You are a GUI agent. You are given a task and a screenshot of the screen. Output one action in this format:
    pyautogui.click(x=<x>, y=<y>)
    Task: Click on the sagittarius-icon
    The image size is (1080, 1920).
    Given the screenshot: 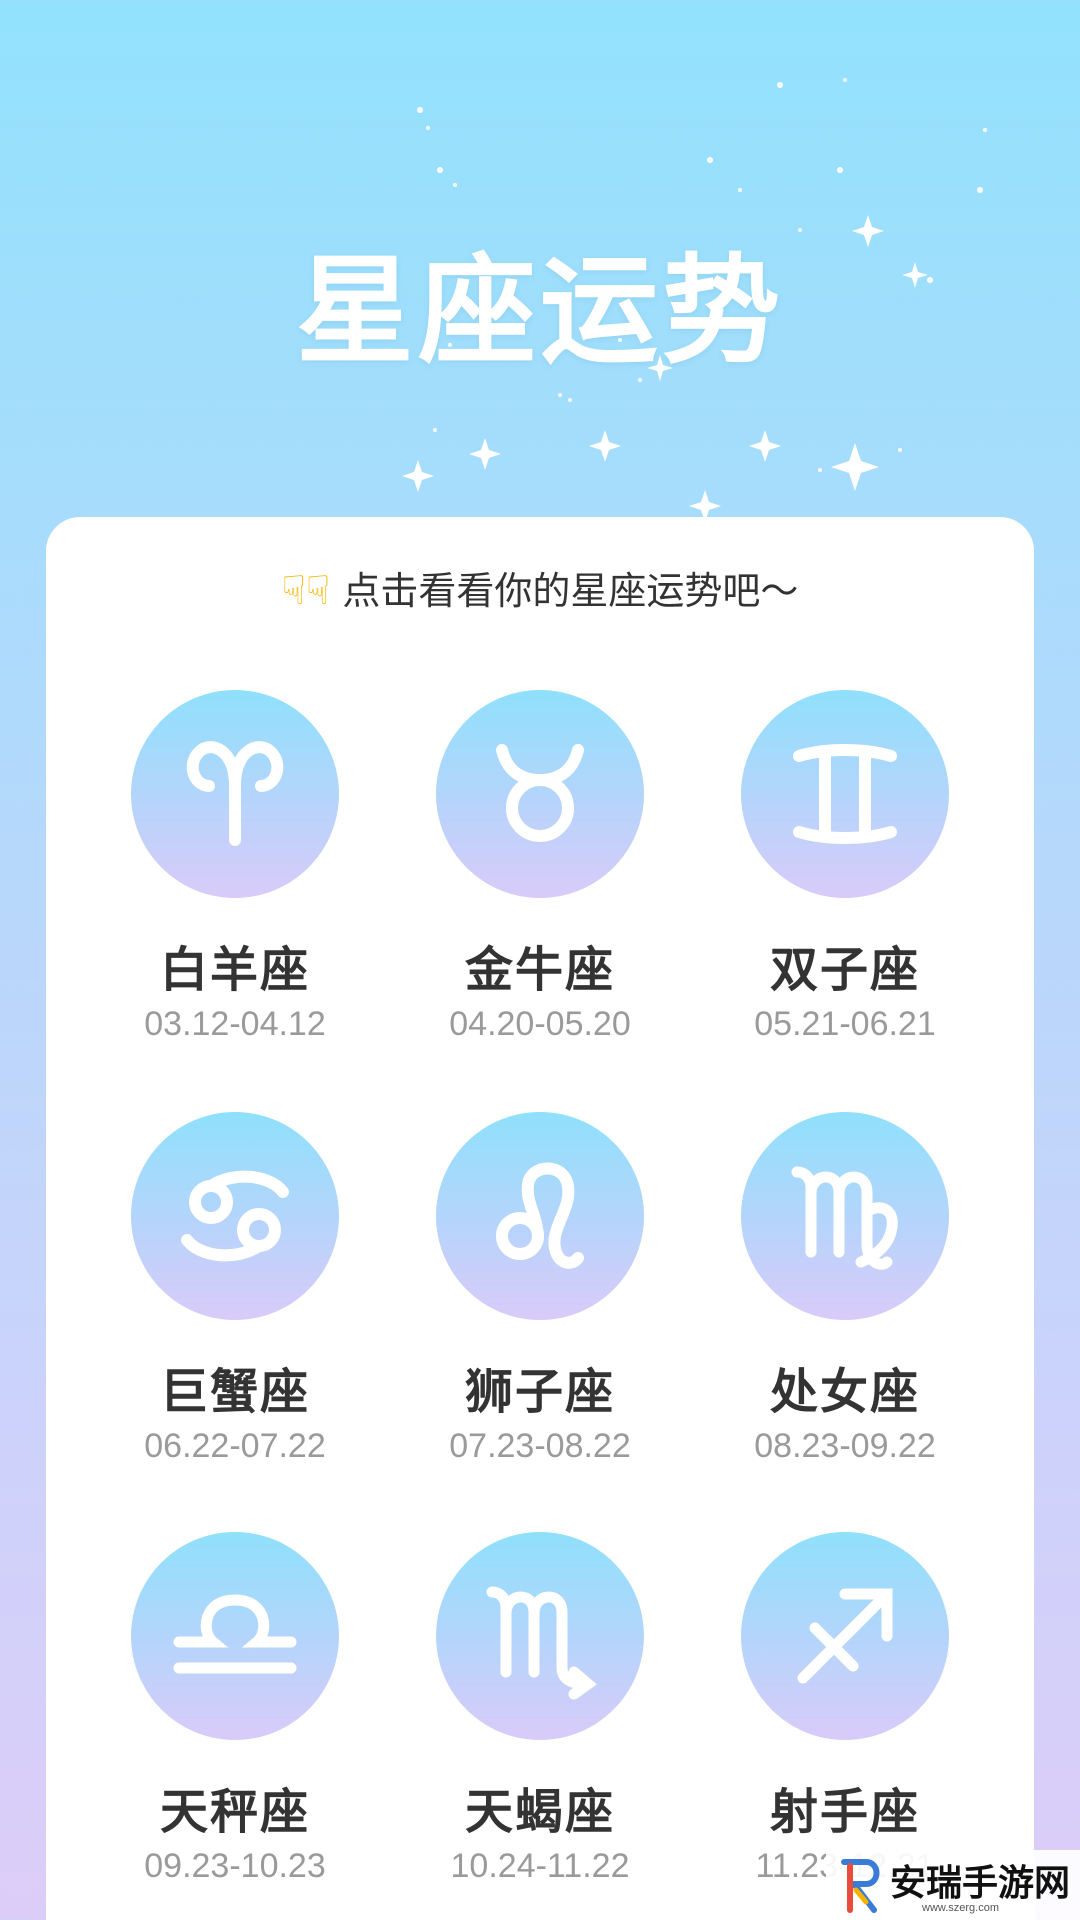 What is the action you would take?
    pyautogui.click(x=845, y=1636)
    